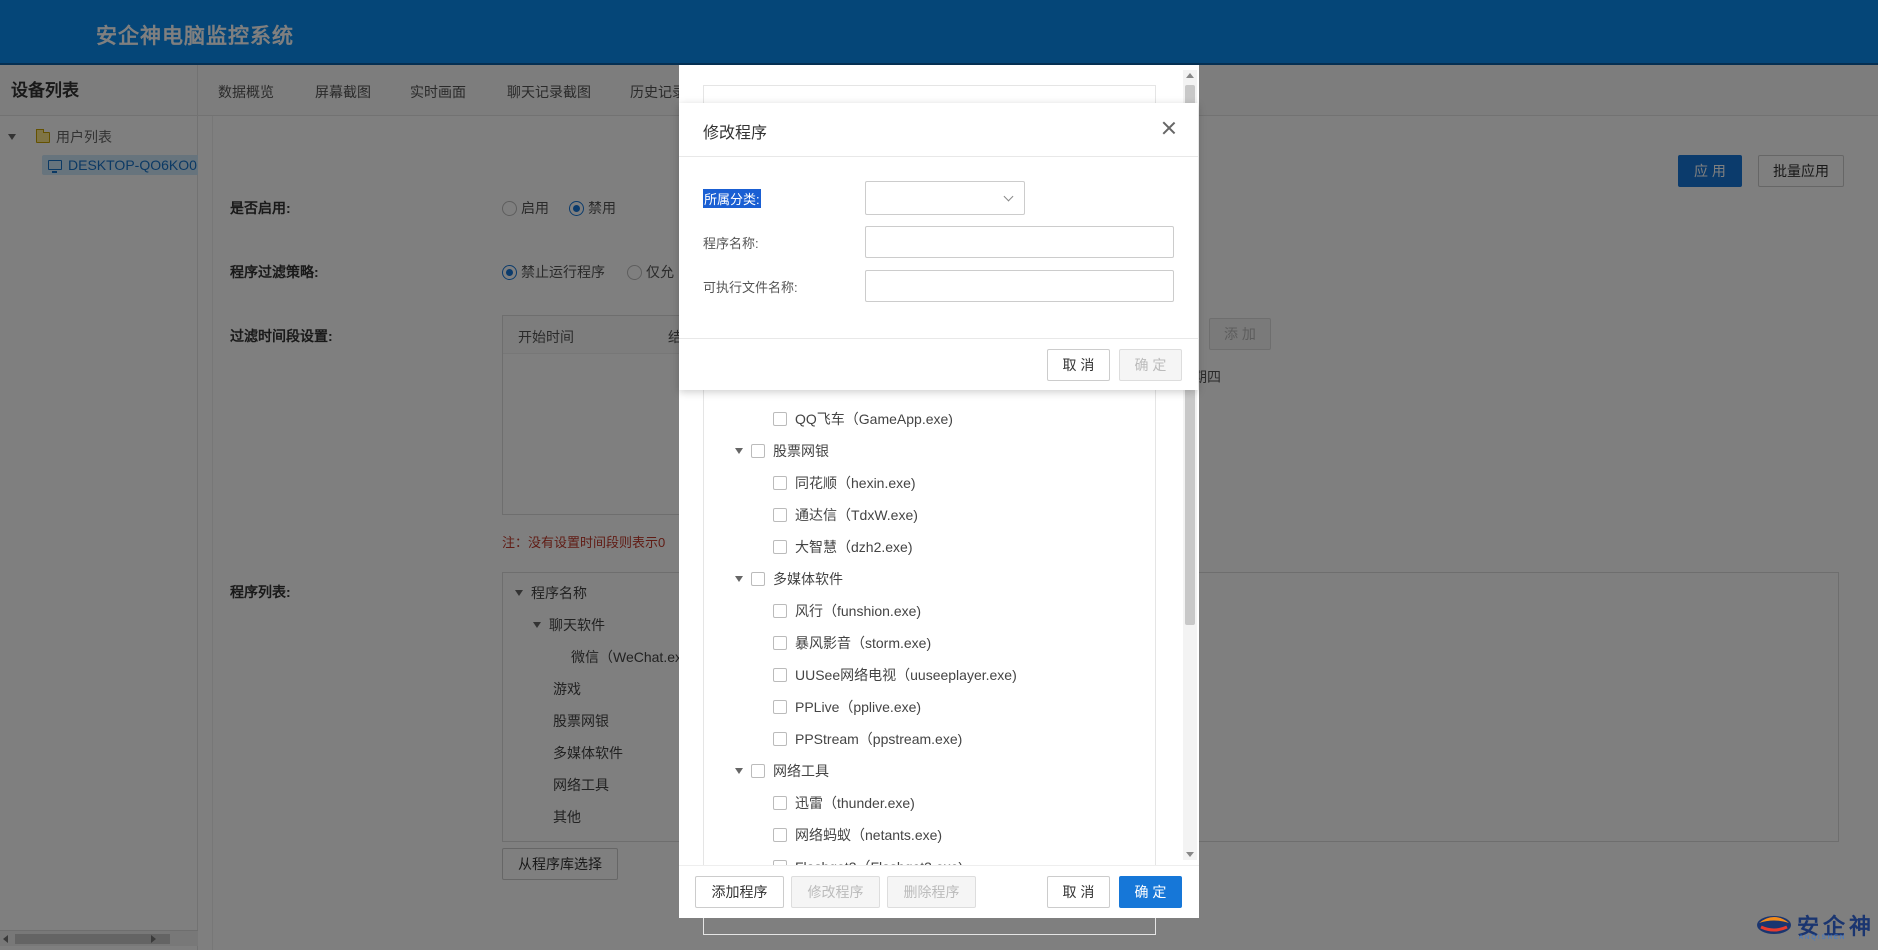 The image size is (1878, 950). I want to click on program-name-input, so click(1019, 242).